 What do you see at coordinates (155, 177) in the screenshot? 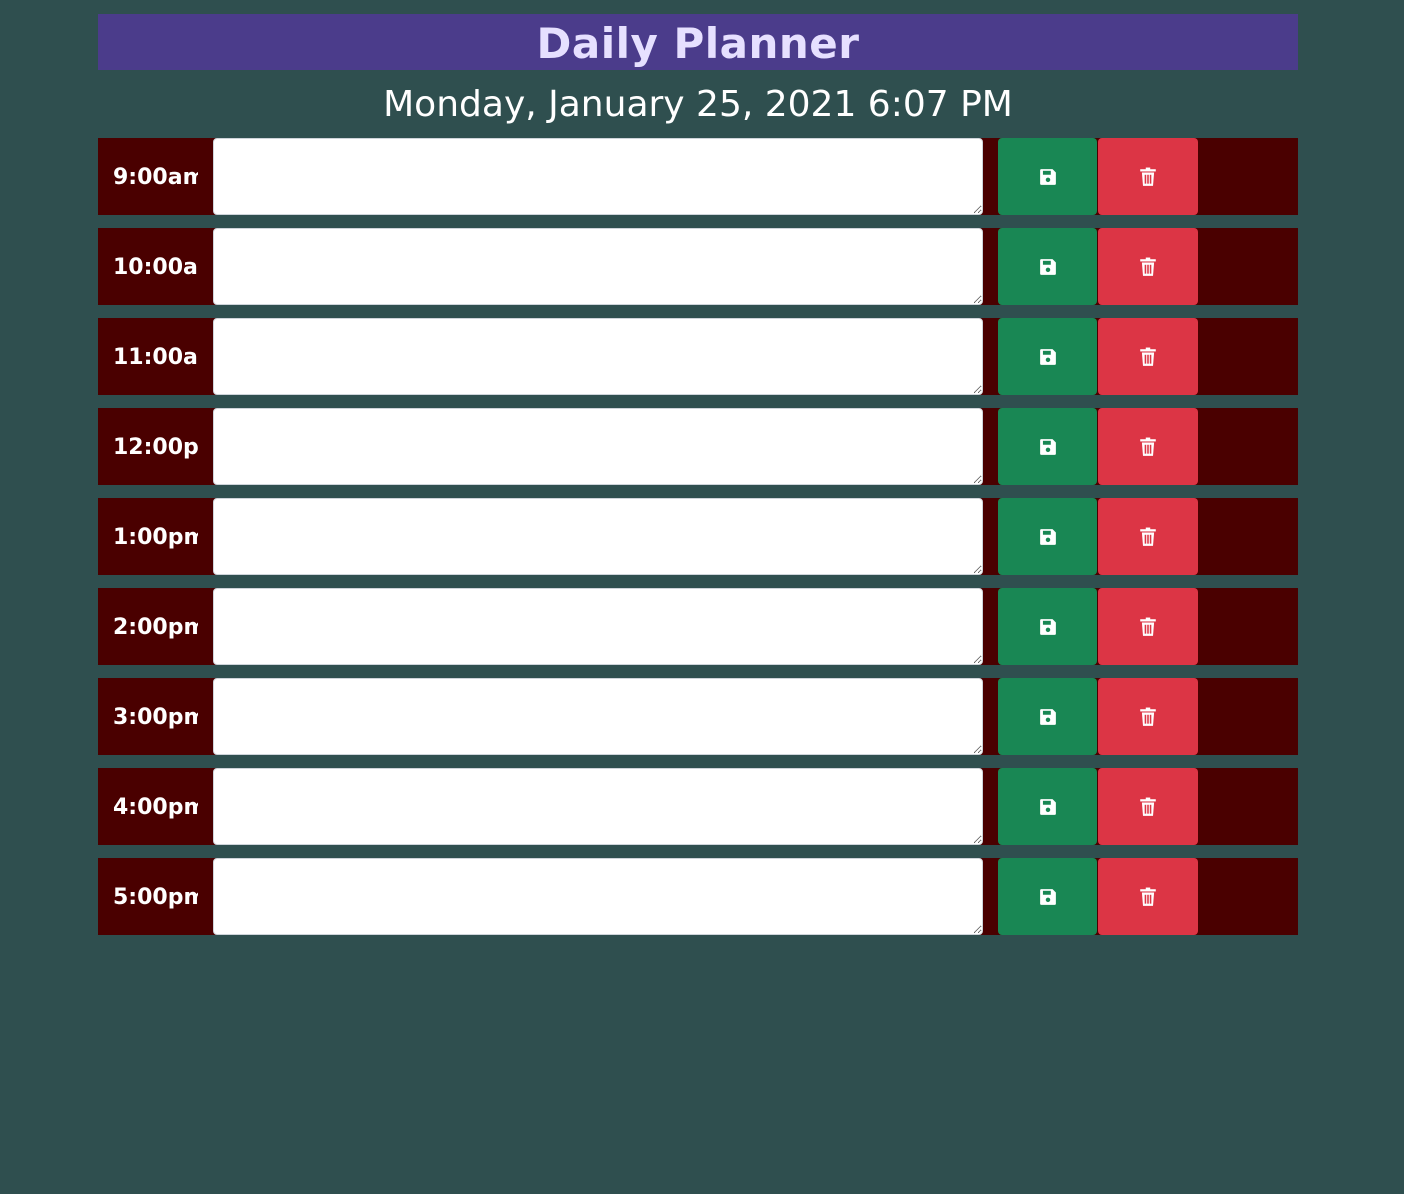
I see `hour-label: 9:00am` at bounding box center [155, 177].